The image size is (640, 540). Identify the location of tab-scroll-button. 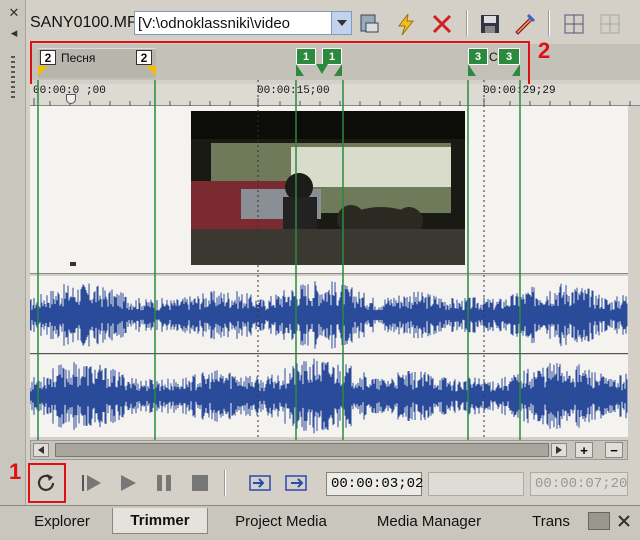
(599, 521).